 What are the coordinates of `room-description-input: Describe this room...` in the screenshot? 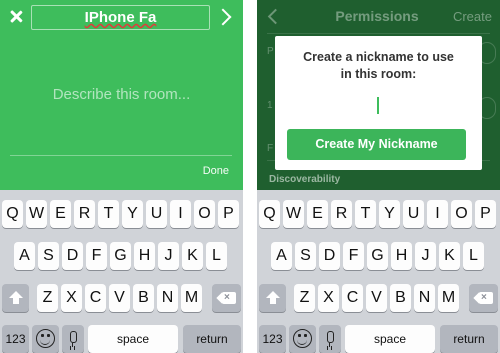 It's located at (121, 95).